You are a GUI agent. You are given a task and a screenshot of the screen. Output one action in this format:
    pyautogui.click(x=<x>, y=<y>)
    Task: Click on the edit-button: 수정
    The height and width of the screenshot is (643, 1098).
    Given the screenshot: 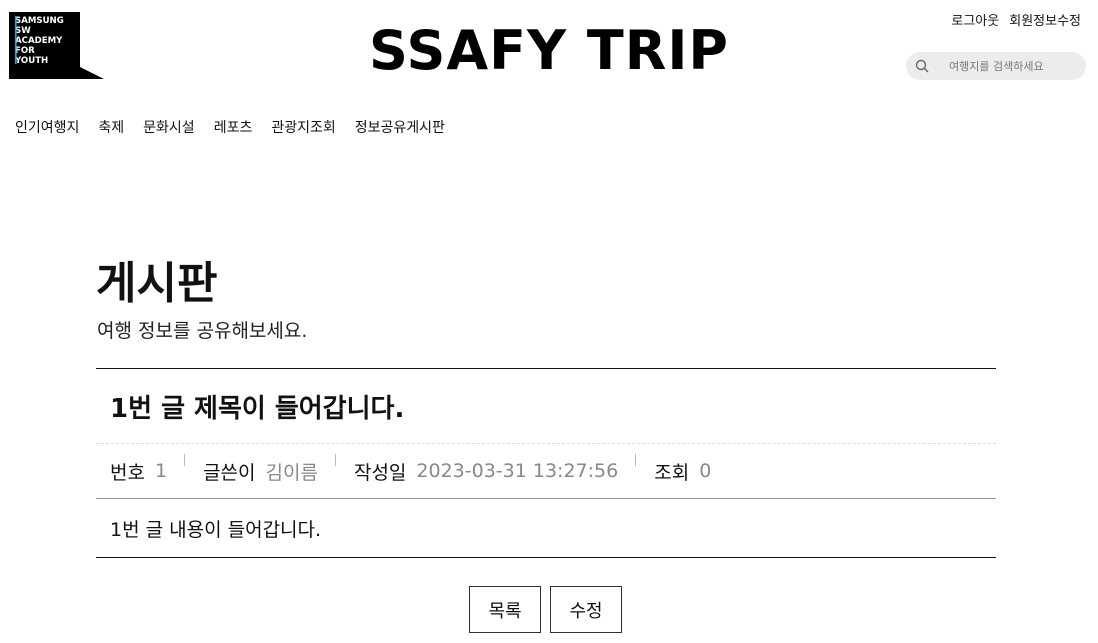 What is the action you would take?
    pyautogui.click(x=586, y=609)
    